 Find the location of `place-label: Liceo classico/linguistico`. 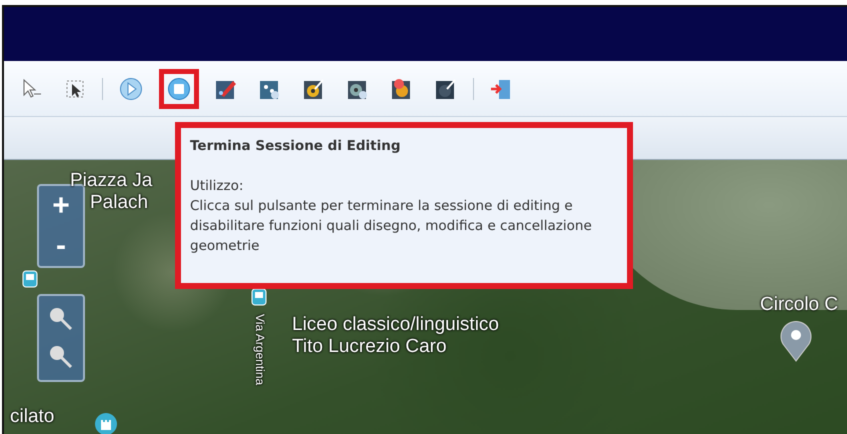

place-label: Liceo classico/linguistico is located at coordinates (395, 325).